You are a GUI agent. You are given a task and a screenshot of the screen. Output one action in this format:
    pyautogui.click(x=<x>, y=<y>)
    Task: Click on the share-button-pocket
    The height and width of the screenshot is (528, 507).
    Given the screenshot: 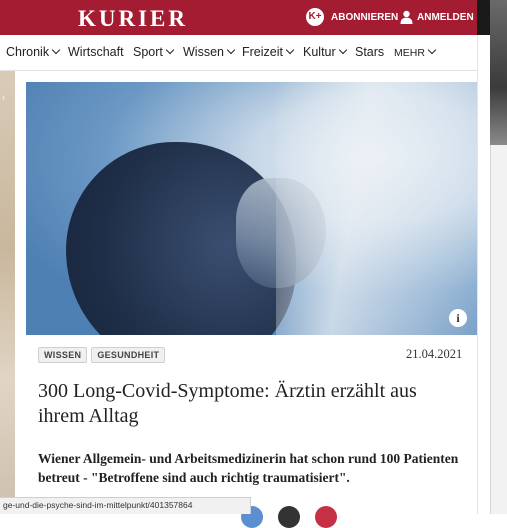 What is the action you would take?
    pyautogui.click(x=326, y=517)
    